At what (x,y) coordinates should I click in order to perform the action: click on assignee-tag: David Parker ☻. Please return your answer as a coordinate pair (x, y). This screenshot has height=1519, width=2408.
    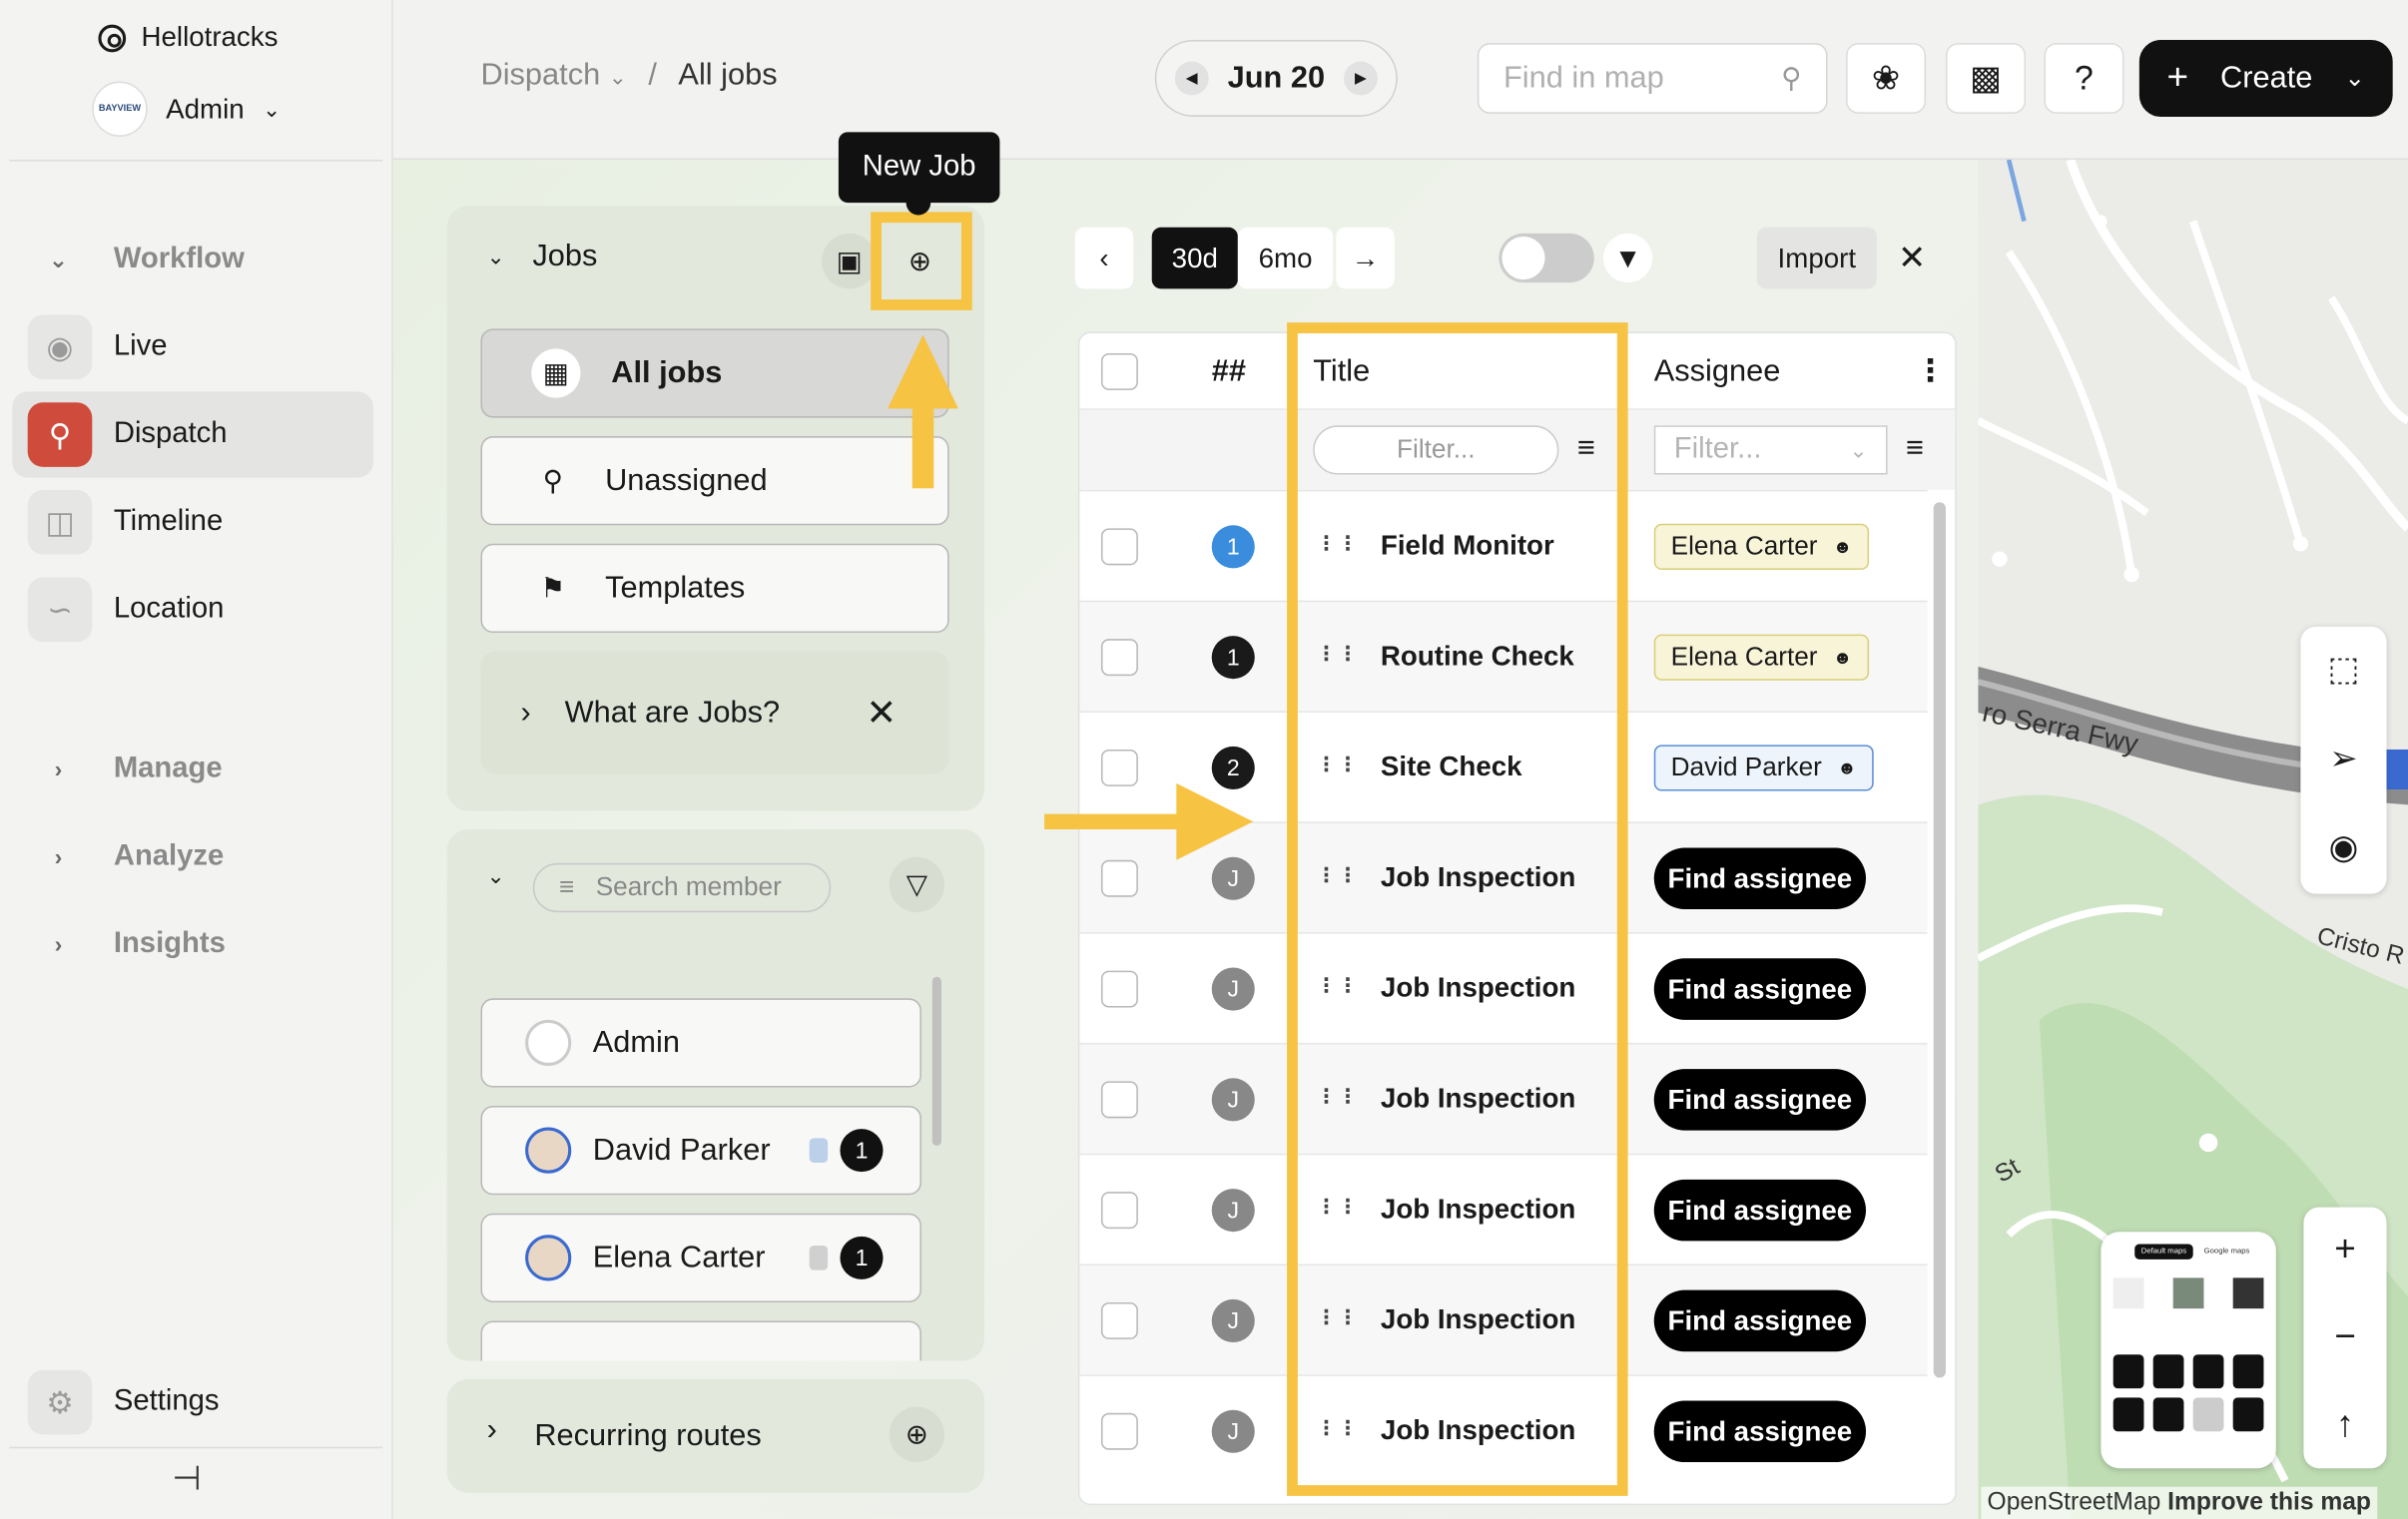
    Looking at the image, I should click on (1764, 768).